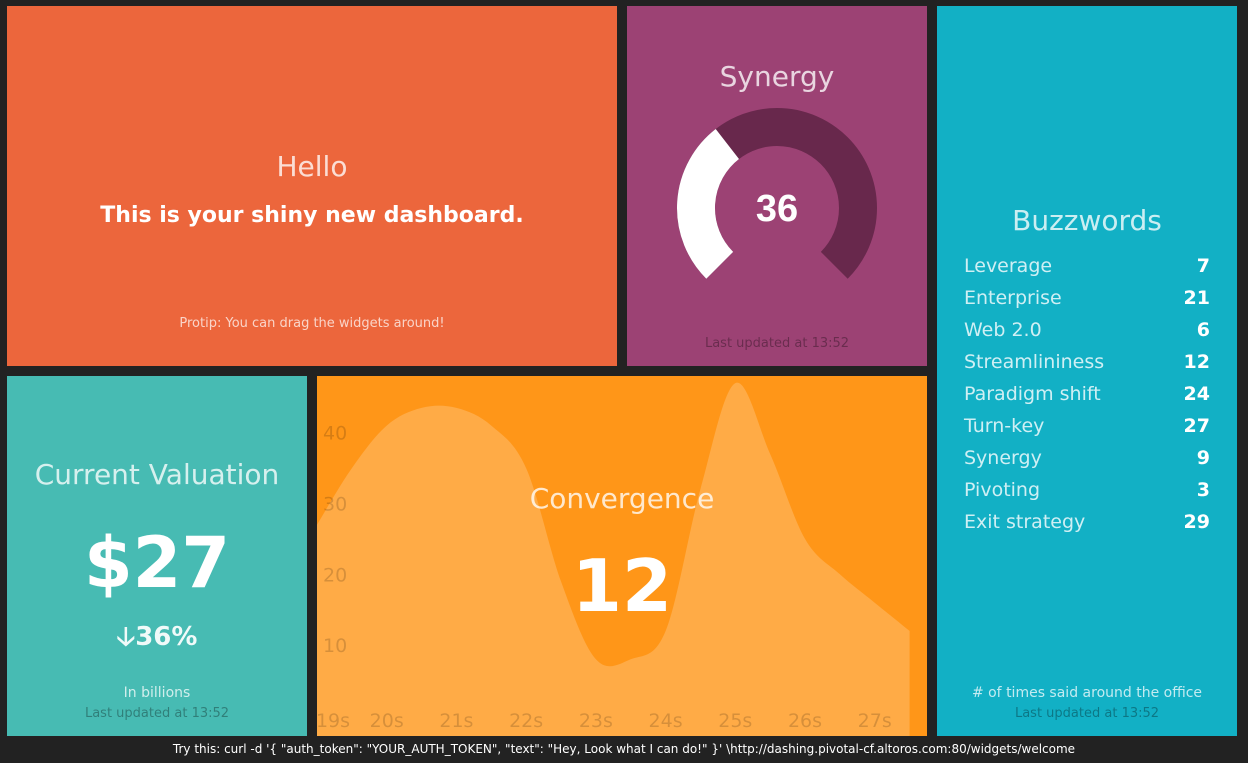  Describe the element at coordinates (1196, 298) in the screenshot. I see `buzzword-count: 21` at that location.